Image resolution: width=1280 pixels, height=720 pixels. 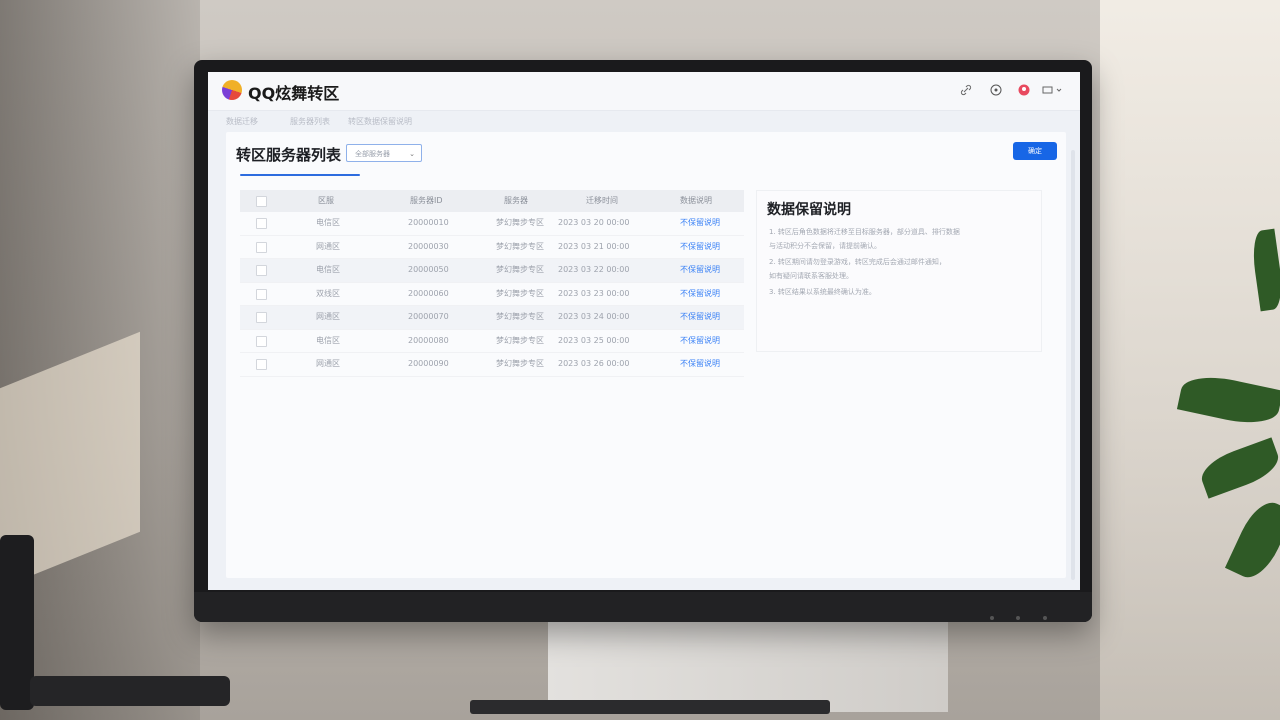 I want to click on monitor-stand, so click(x=748, y=666).